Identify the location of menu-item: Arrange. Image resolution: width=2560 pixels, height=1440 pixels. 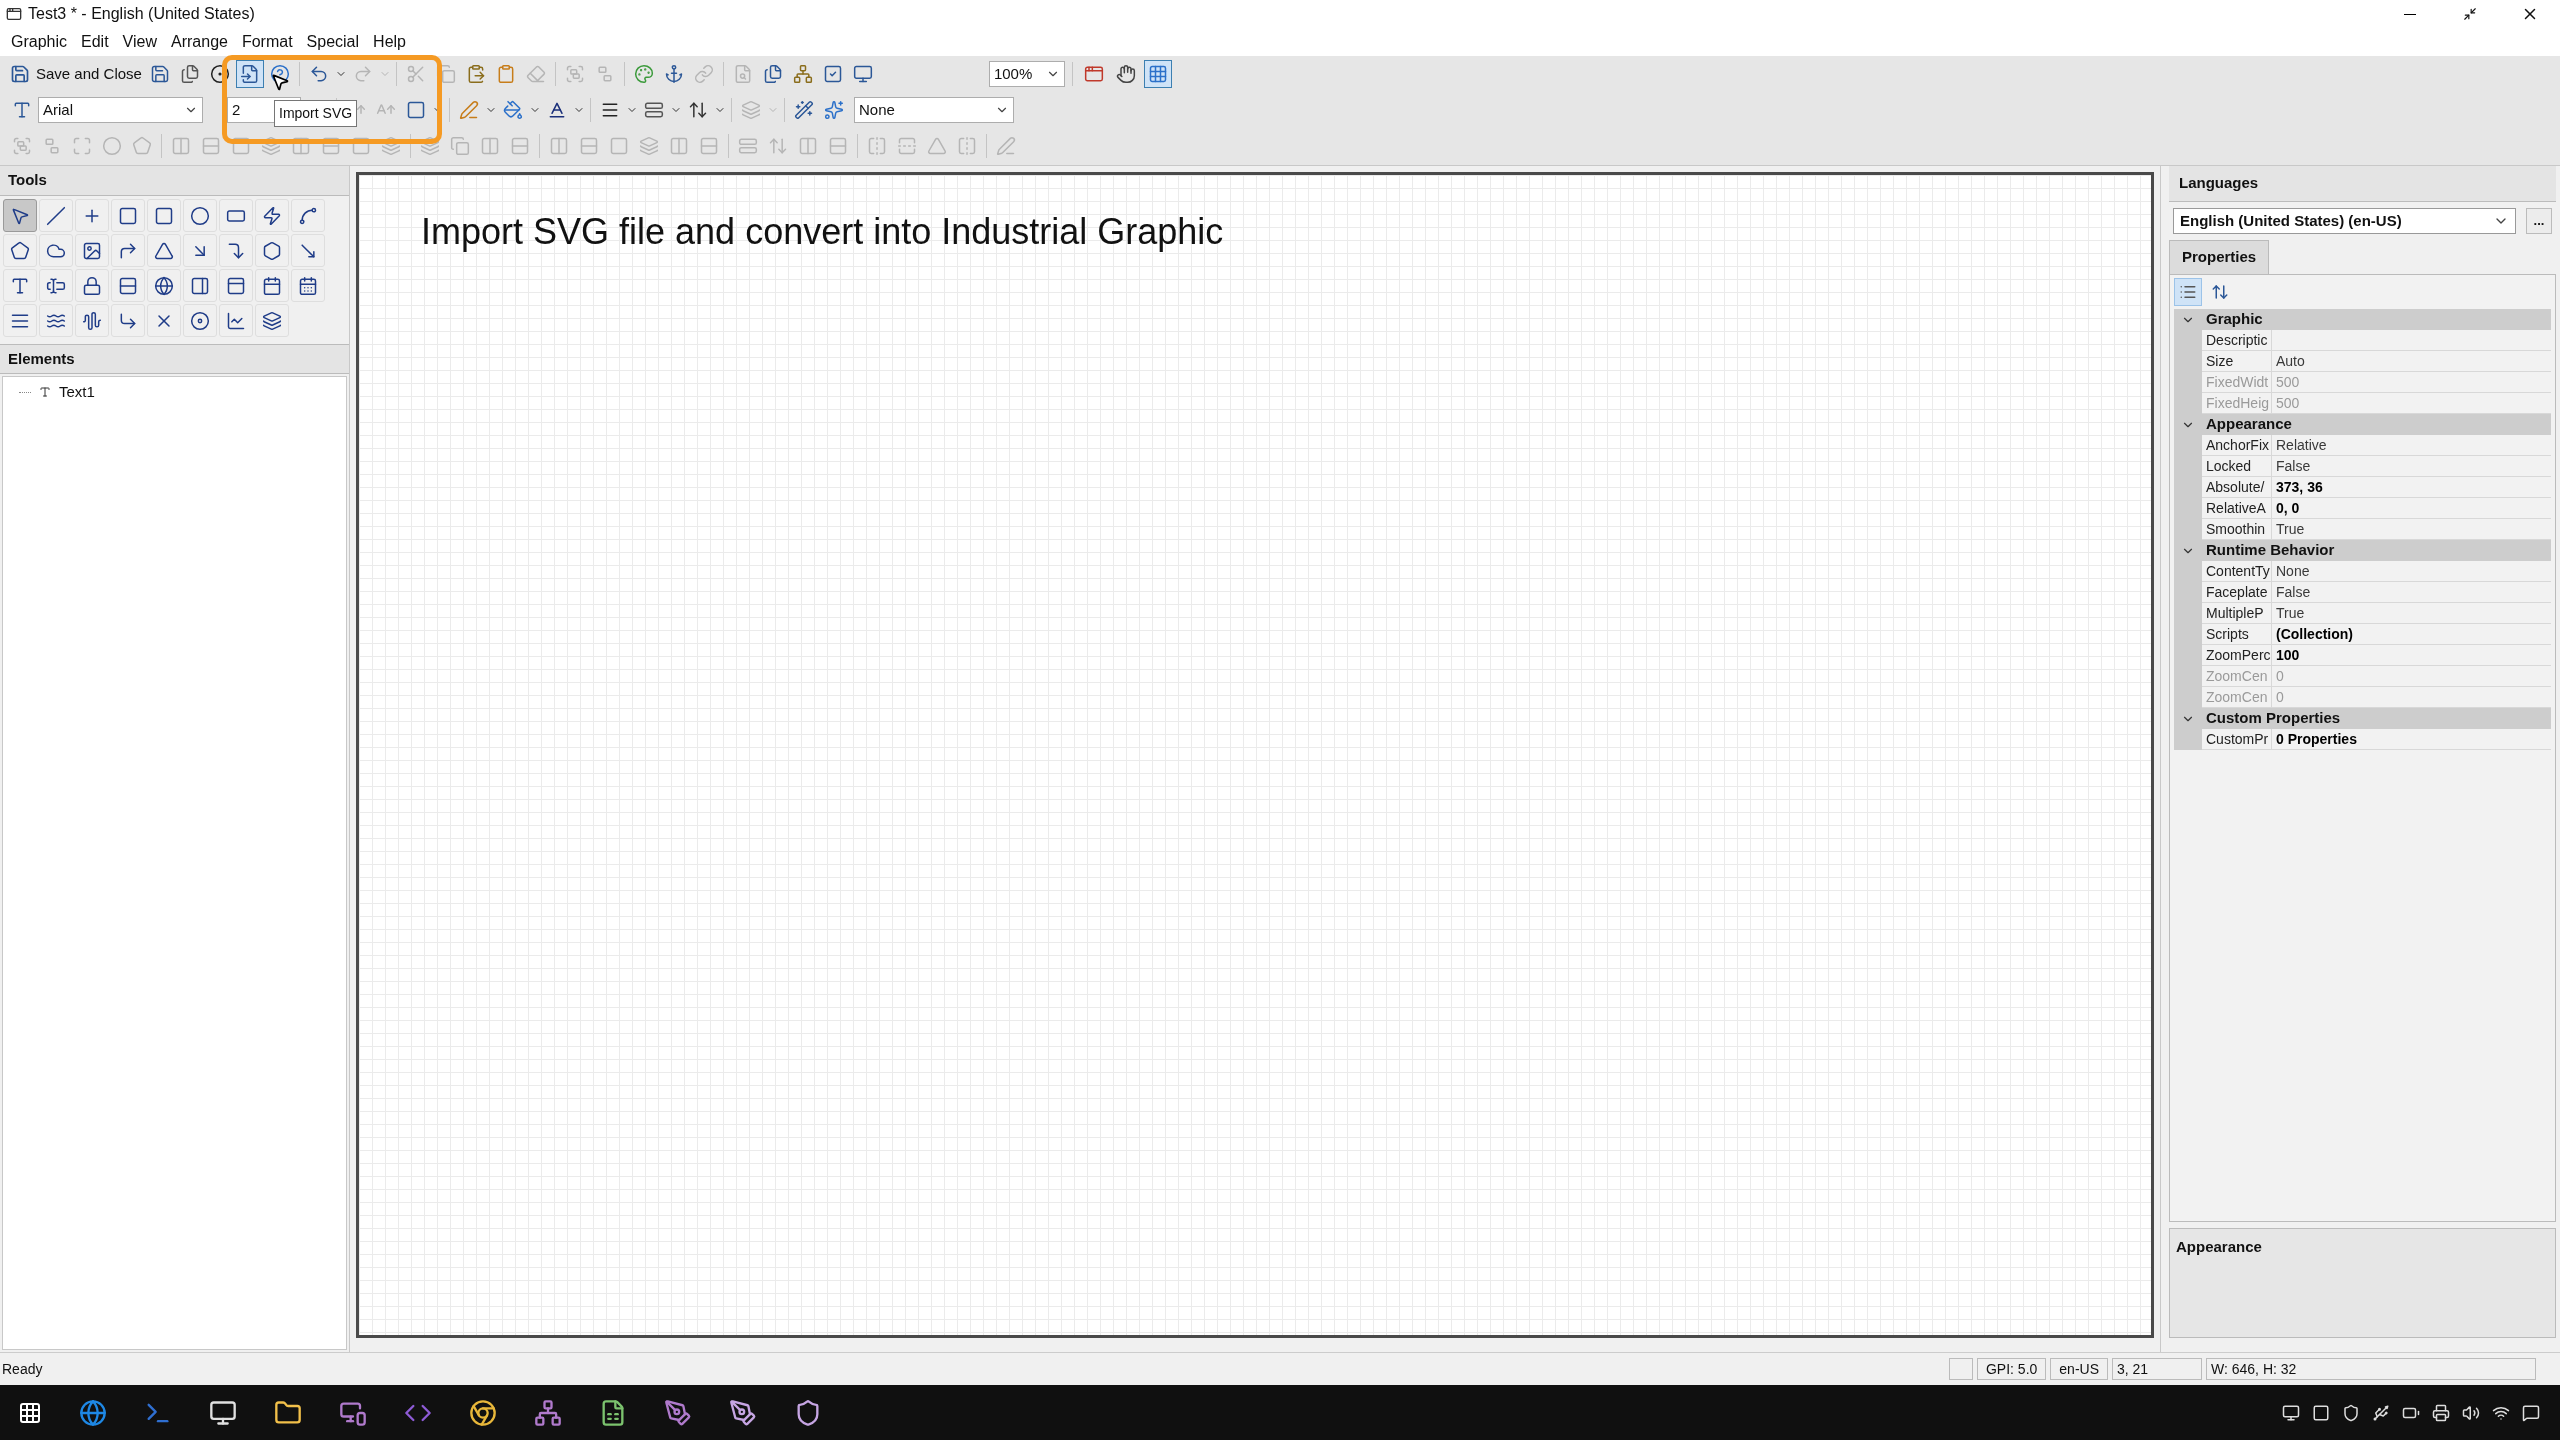
(199, 42).